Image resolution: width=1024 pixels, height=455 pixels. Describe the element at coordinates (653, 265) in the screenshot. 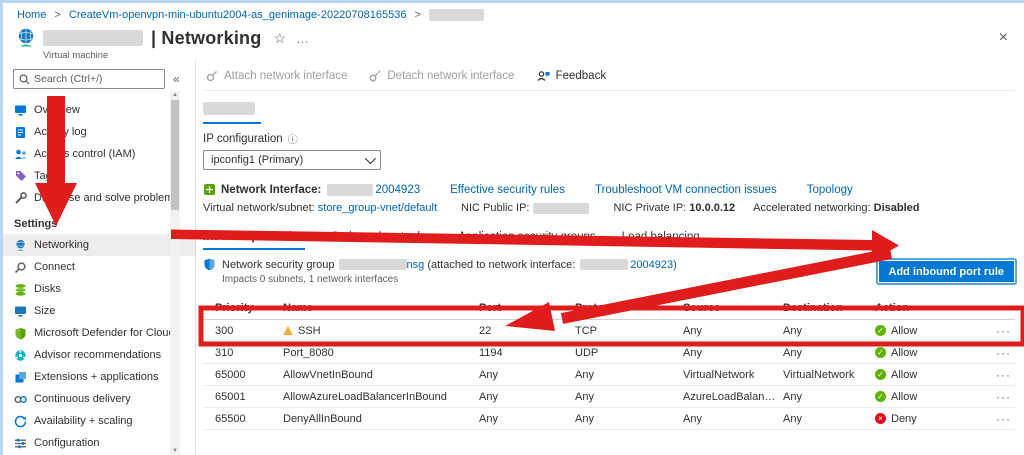

I see `nsg-nic-link: 2004923)` at that location.